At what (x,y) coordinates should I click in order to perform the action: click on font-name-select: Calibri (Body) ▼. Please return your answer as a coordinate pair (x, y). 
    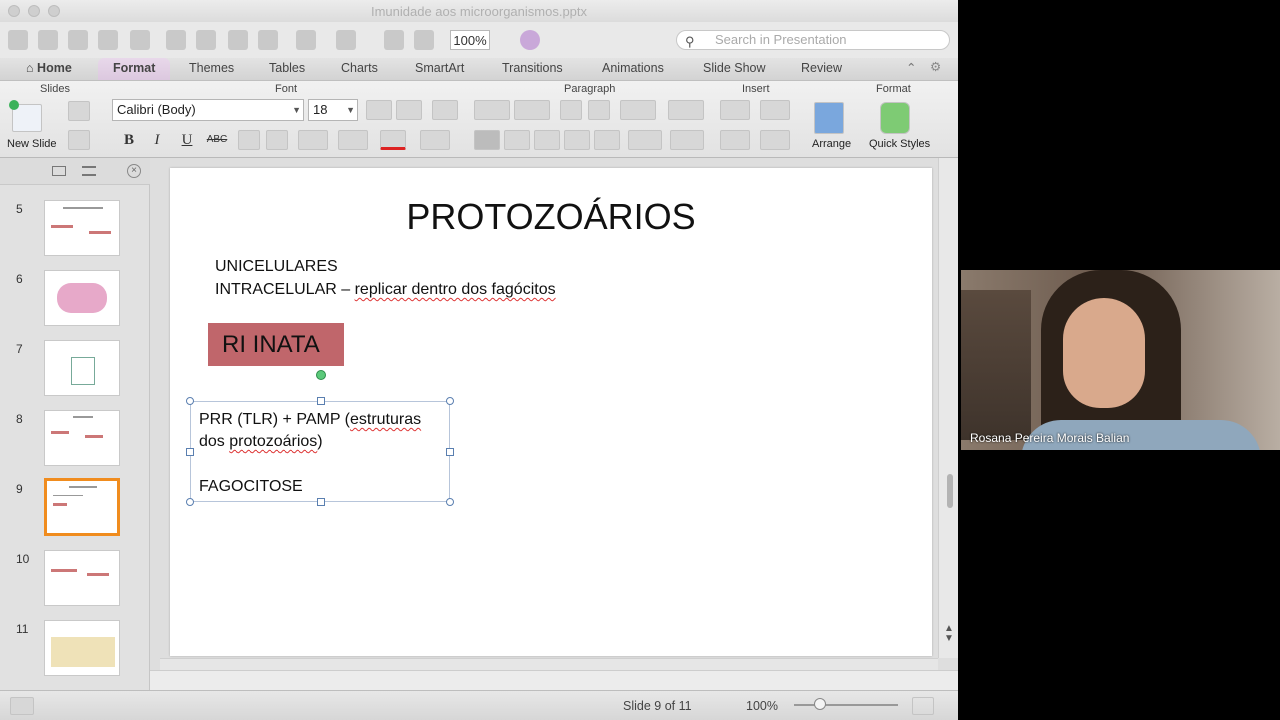
    Looking at the image, I should click on (208, 110).